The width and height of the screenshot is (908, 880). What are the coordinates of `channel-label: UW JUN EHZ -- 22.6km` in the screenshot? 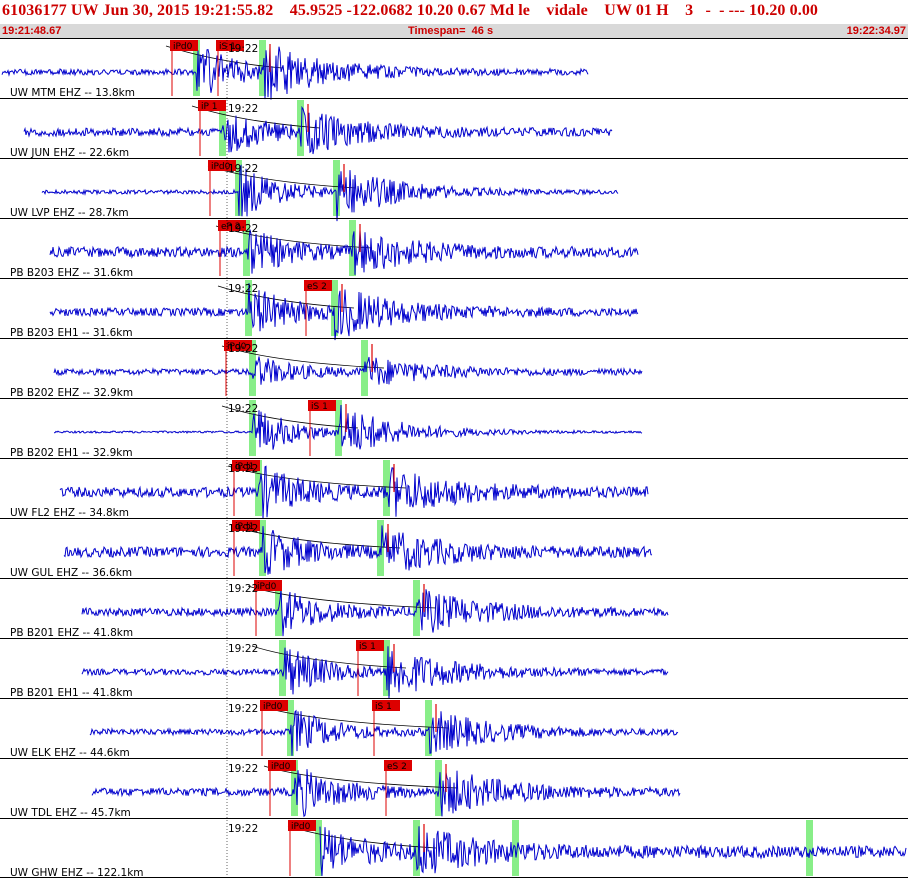 It's located at (69, 153).